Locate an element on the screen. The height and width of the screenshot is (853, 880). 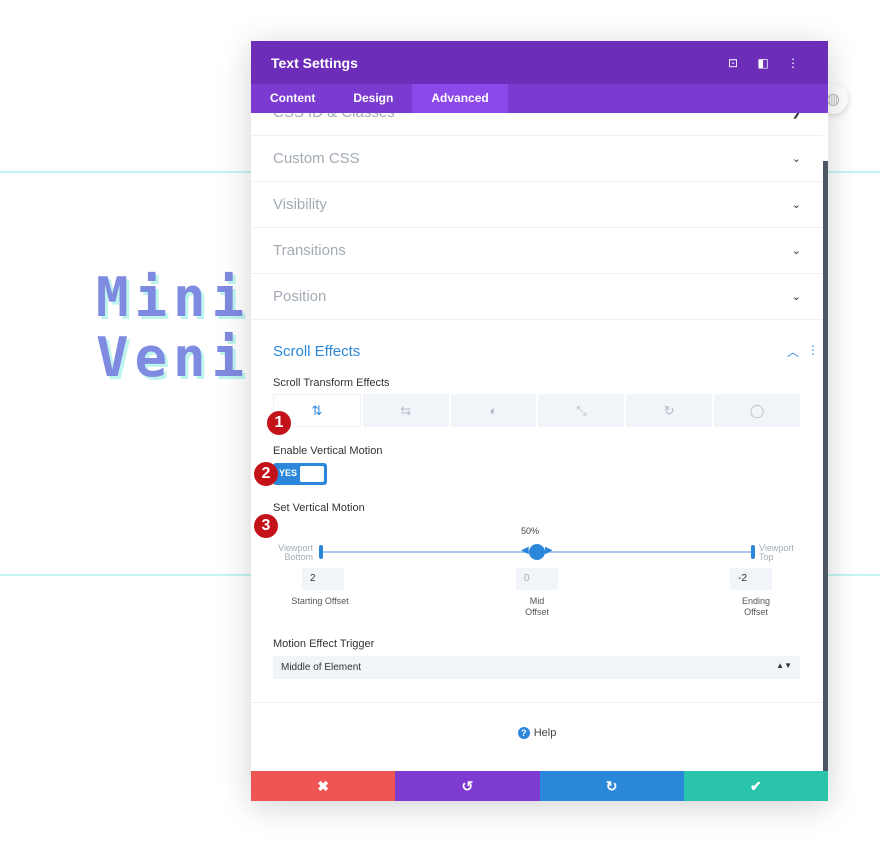
end-handle is located at coordinates (753, 552).